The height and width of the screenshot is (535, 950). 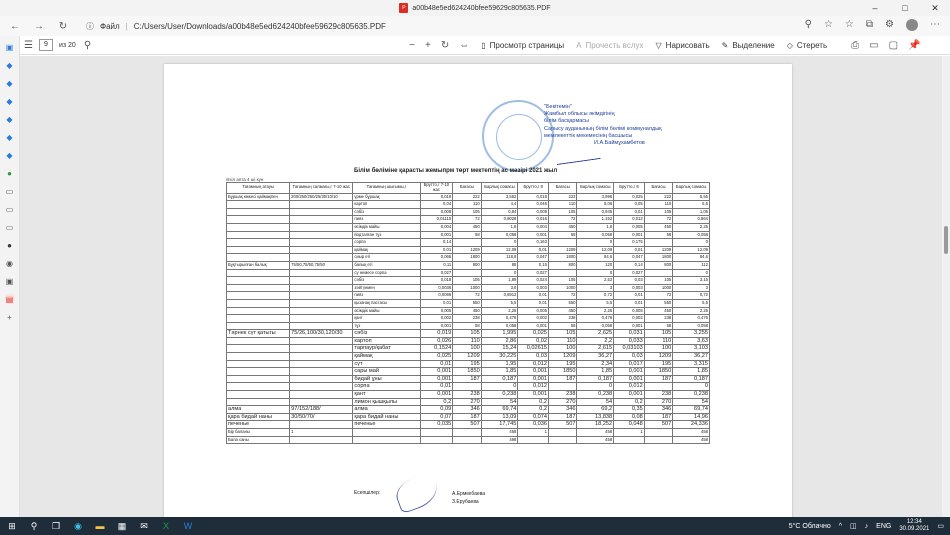 I want to click on page-view-button: ▯ Просмотр страницы, so click(x=522, y=45).